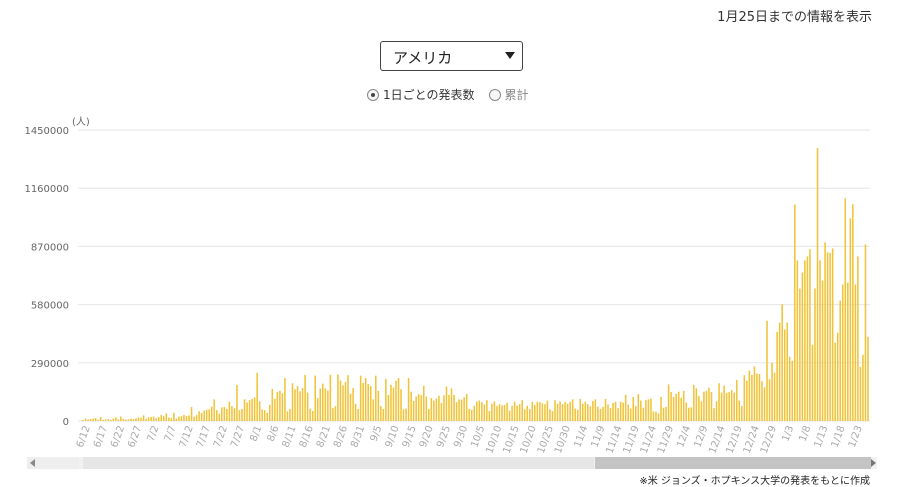 Image resolution: width=920 pixels, height=487 pixels. Describe the element at coordinates (733, 463) in the screenshot. I see `scroll-thumb` at that location.